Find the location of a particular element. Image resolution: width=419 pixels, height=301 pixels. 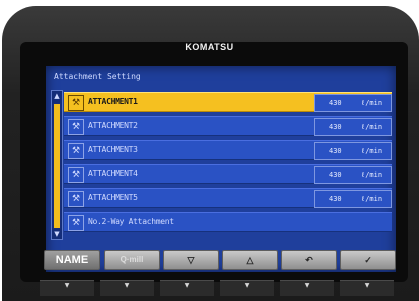

attachment-row-4: ⚒ ATTACHMENT4 430 ℓ/min is located at coordinates (228, 174).